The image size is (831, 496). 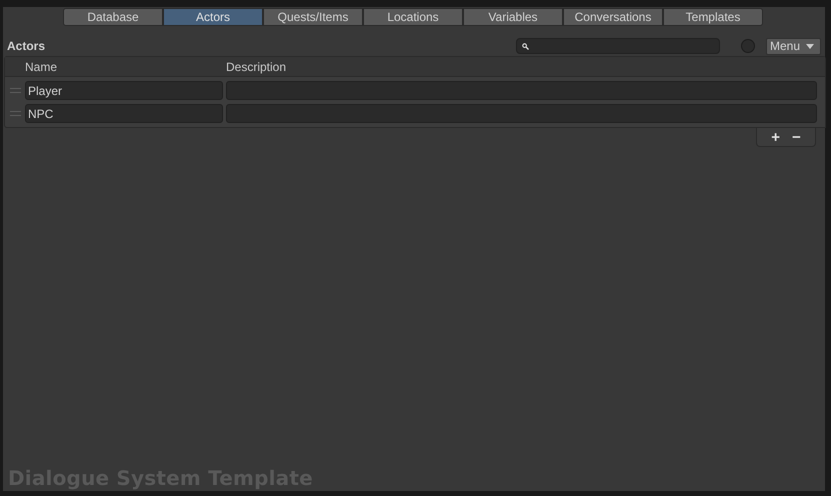 What do you see at coordinates (613, 17) in the screenshot?
I see `tab: Conversations` at bounding box center [613, 17].